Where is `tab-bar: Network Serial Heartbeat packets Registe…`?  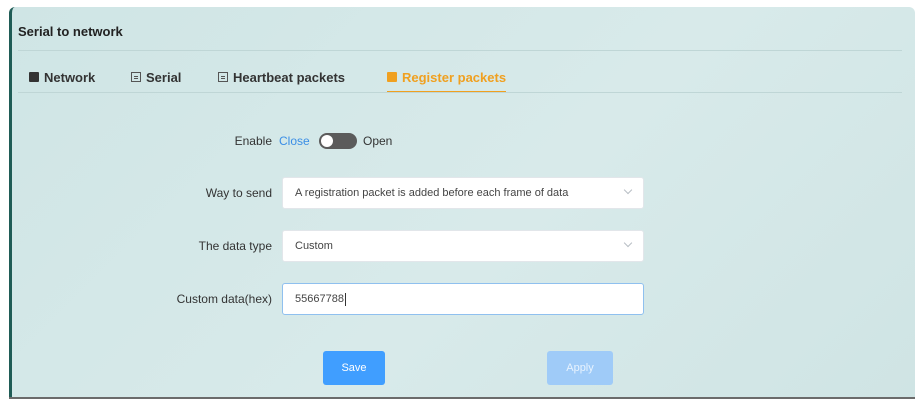 tab-bar: Network Serial Heartbeat packets Registe… is located at coordinates (460, 77).